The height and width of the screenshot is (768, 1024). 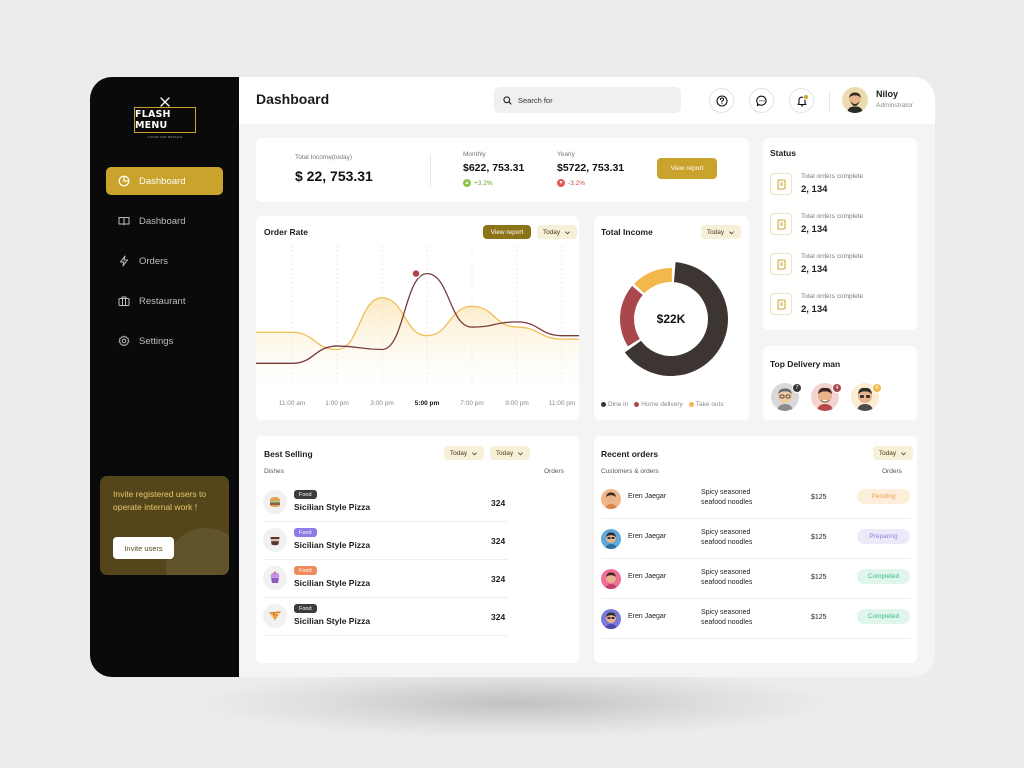 What do you see at coordinates (154, 261) in the screenshot?
I see `sidebar-item-label: Orders` at bounding box center [154, 261].